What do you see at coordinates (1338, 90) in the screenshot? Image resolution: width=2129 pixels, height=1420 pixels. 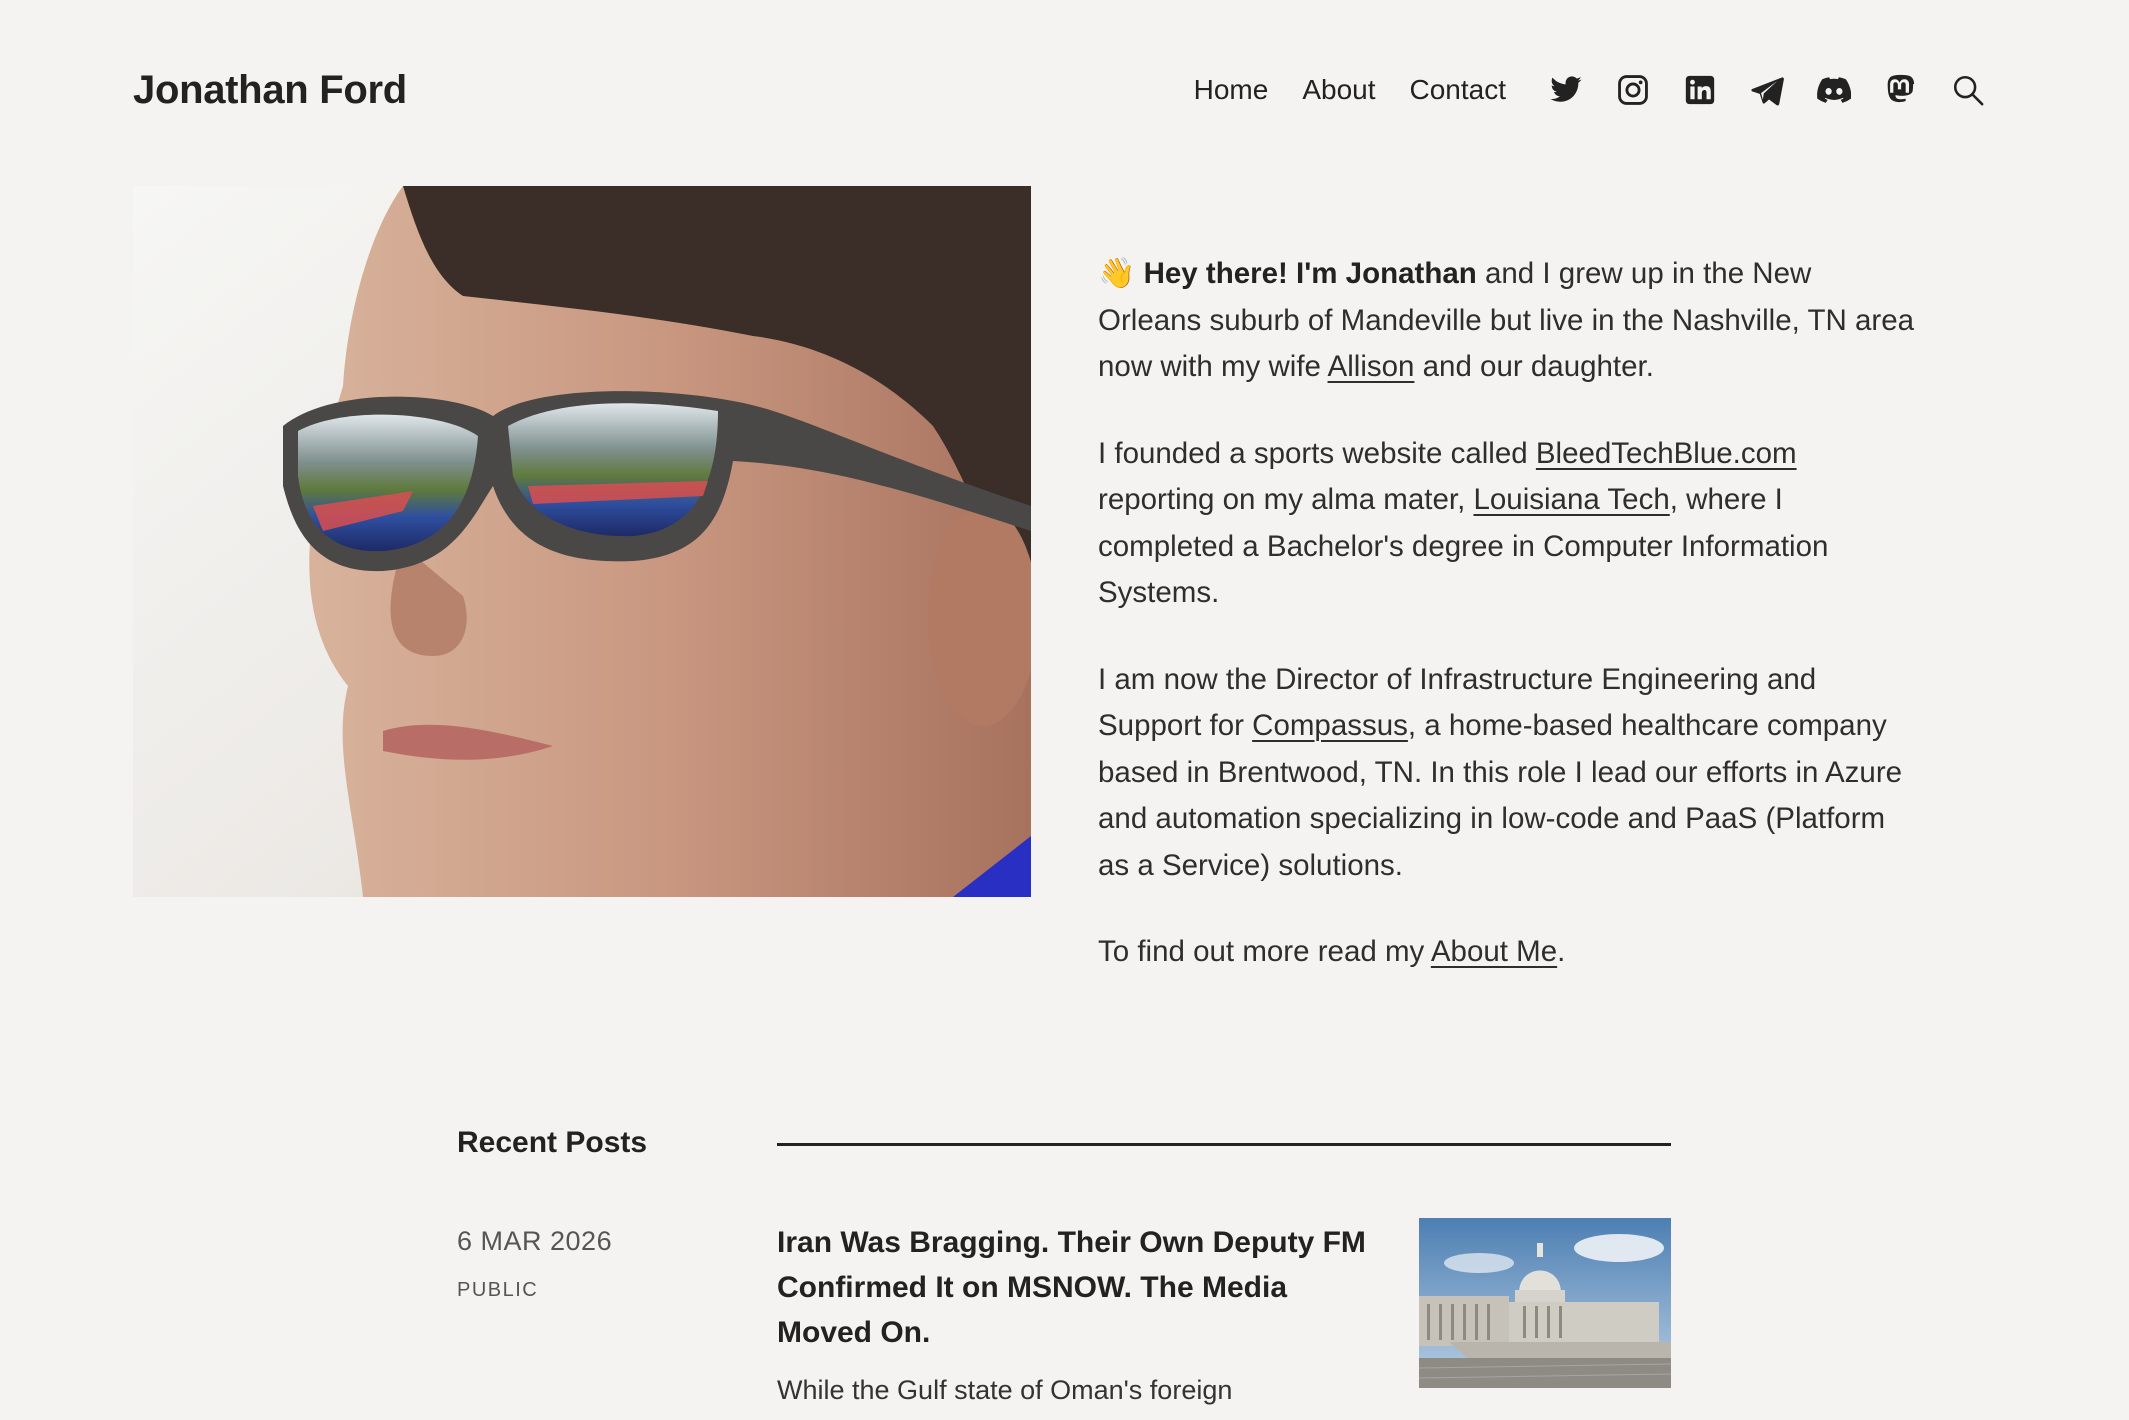 I see `nav-about: About` at bounding box center [1338, 90].